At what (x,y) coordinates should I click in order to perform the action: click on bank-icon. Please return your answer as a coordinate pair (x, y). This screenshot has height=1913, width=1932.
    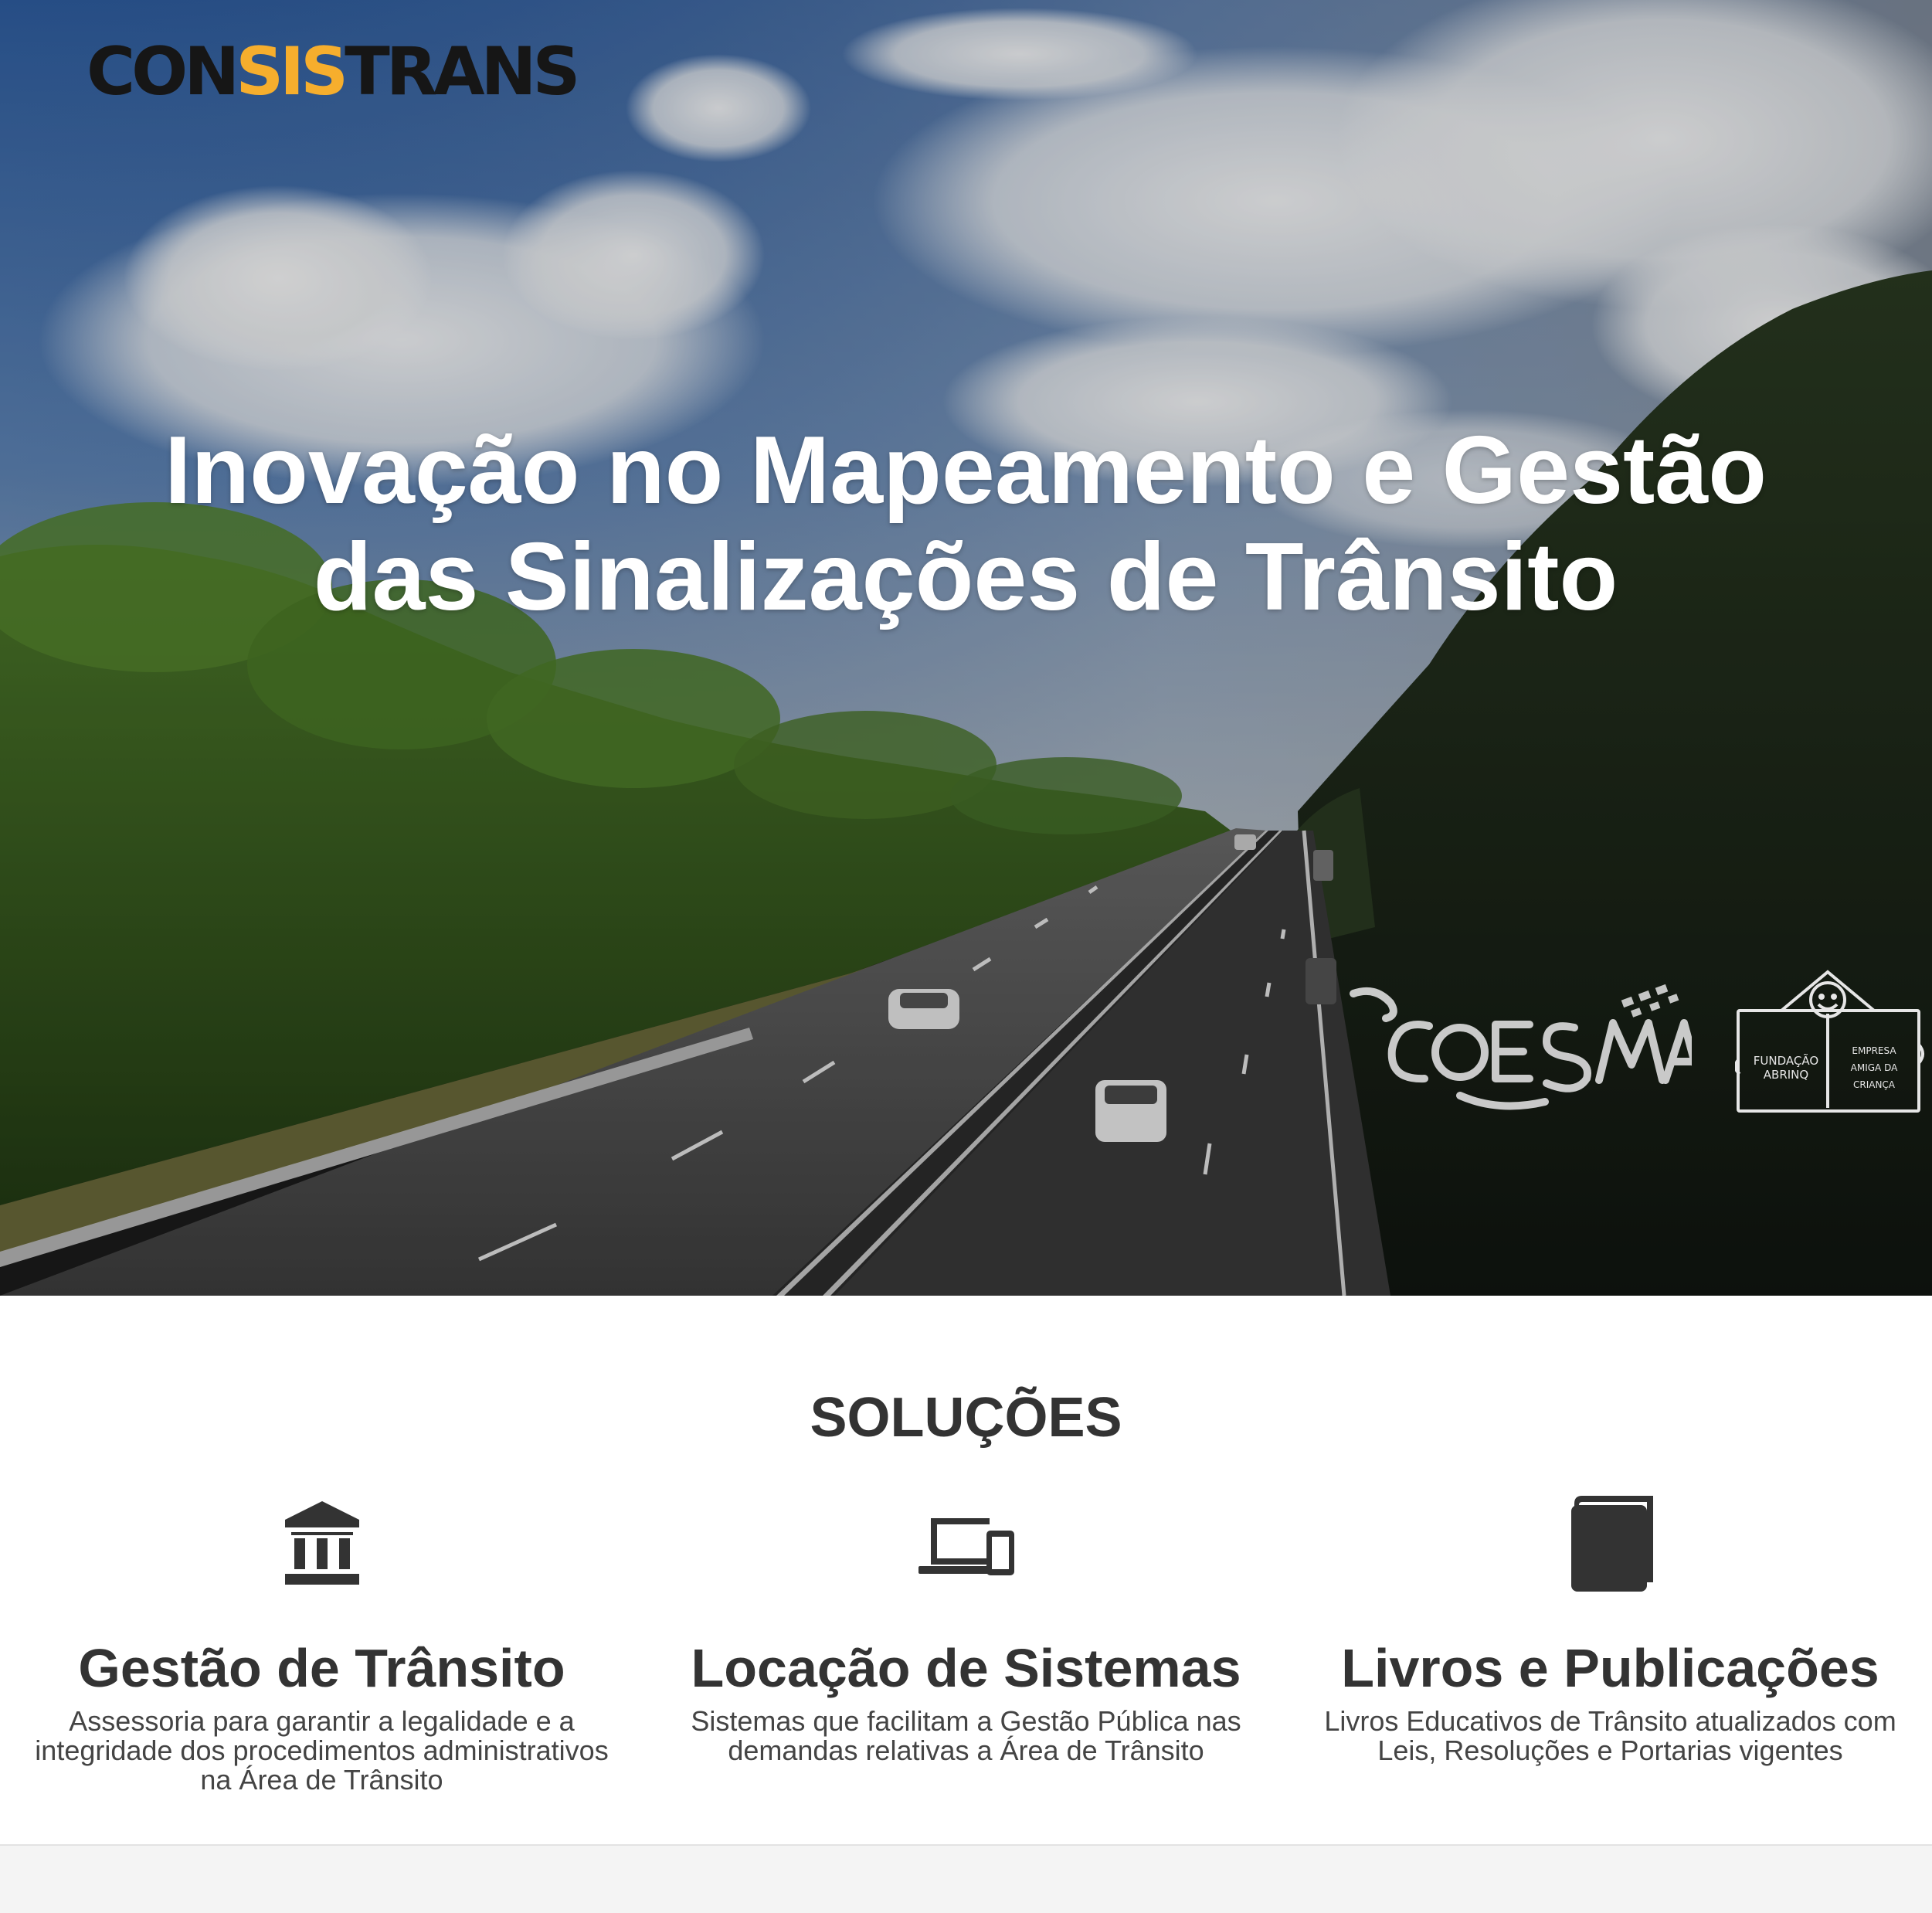
    Looking at the image, I should click on (322, 1543).